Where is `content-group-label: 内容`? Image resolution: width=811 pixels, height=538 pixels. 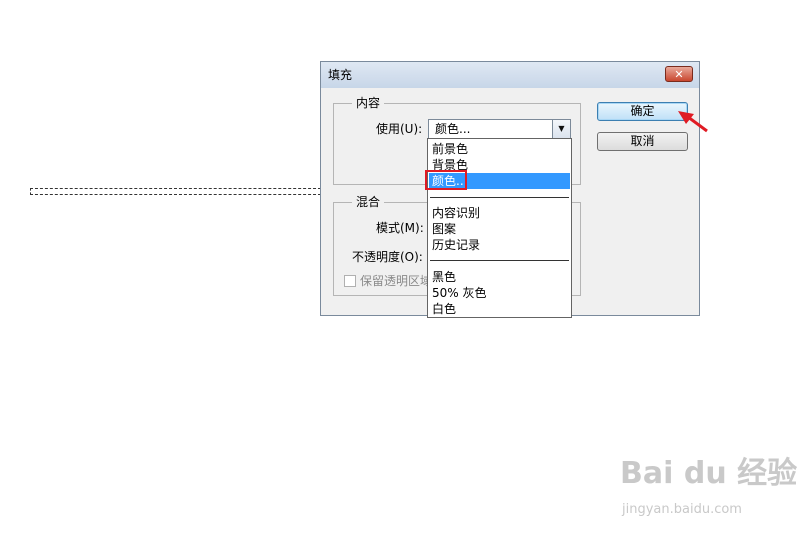 content-group-label: 内容 is located at coordinates (368, 103).